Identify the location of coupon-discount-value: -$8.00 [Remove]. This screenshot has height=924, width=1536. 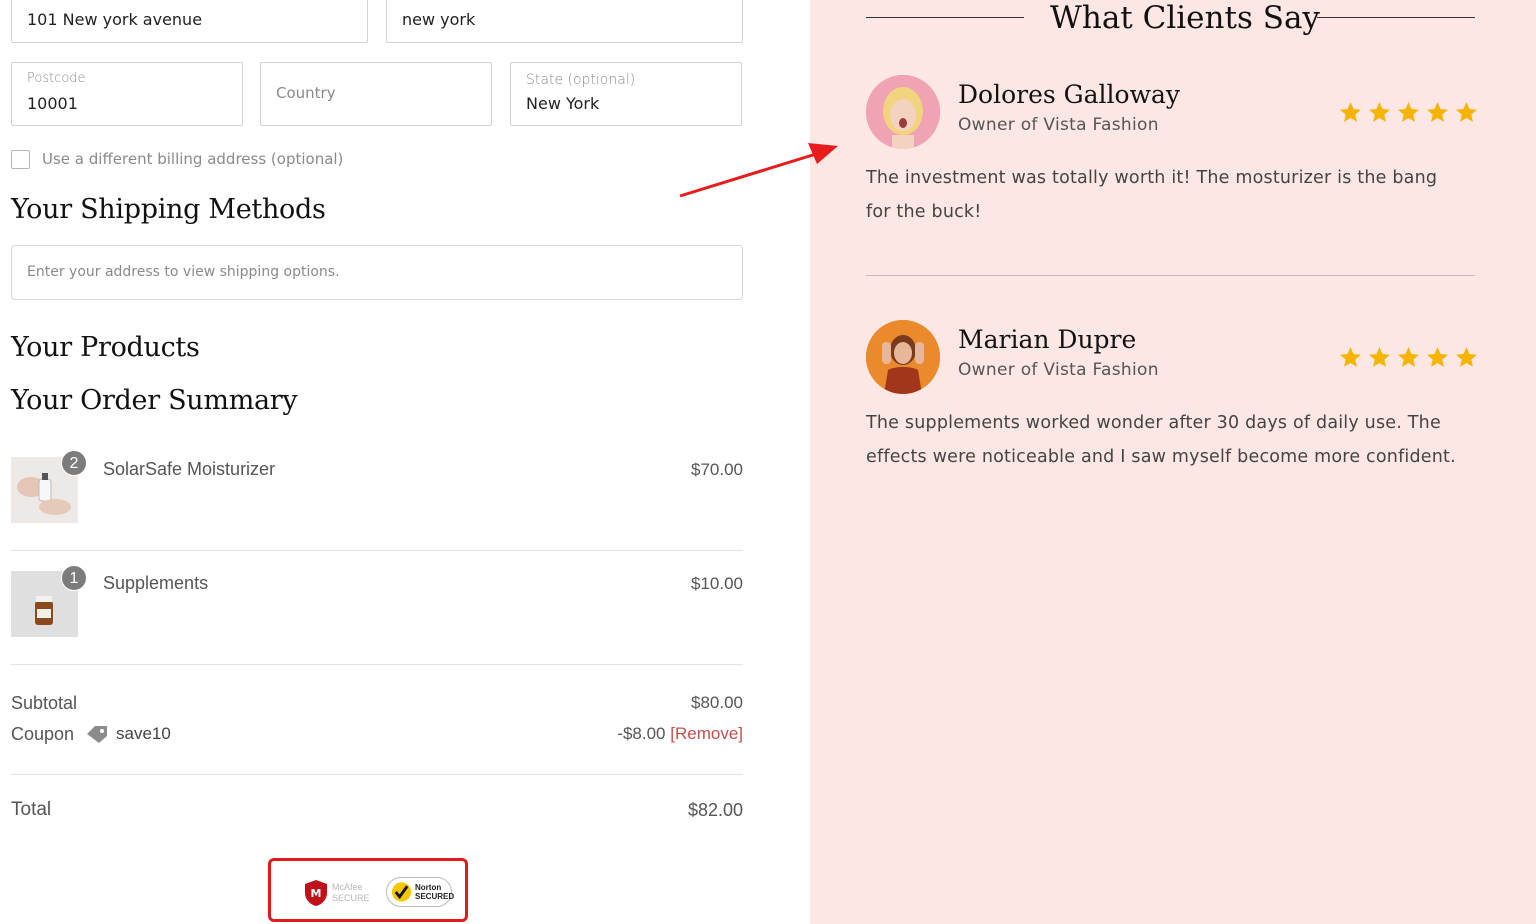
(680, 734).